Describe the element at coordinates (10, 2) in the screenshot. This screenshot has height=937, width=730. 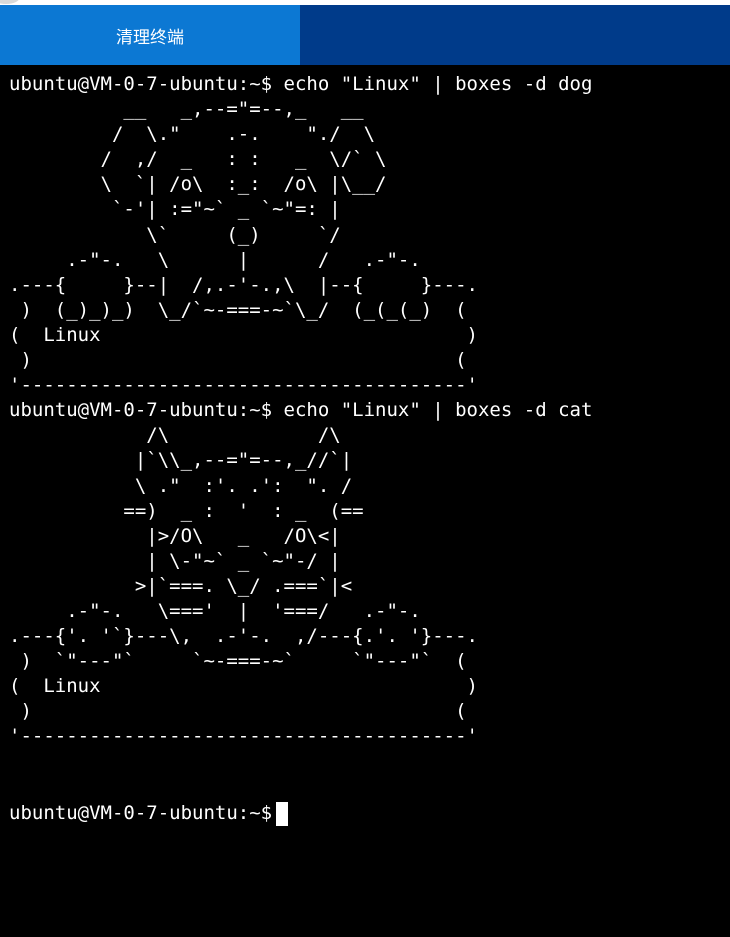
I see `corner-decoration` at that location.